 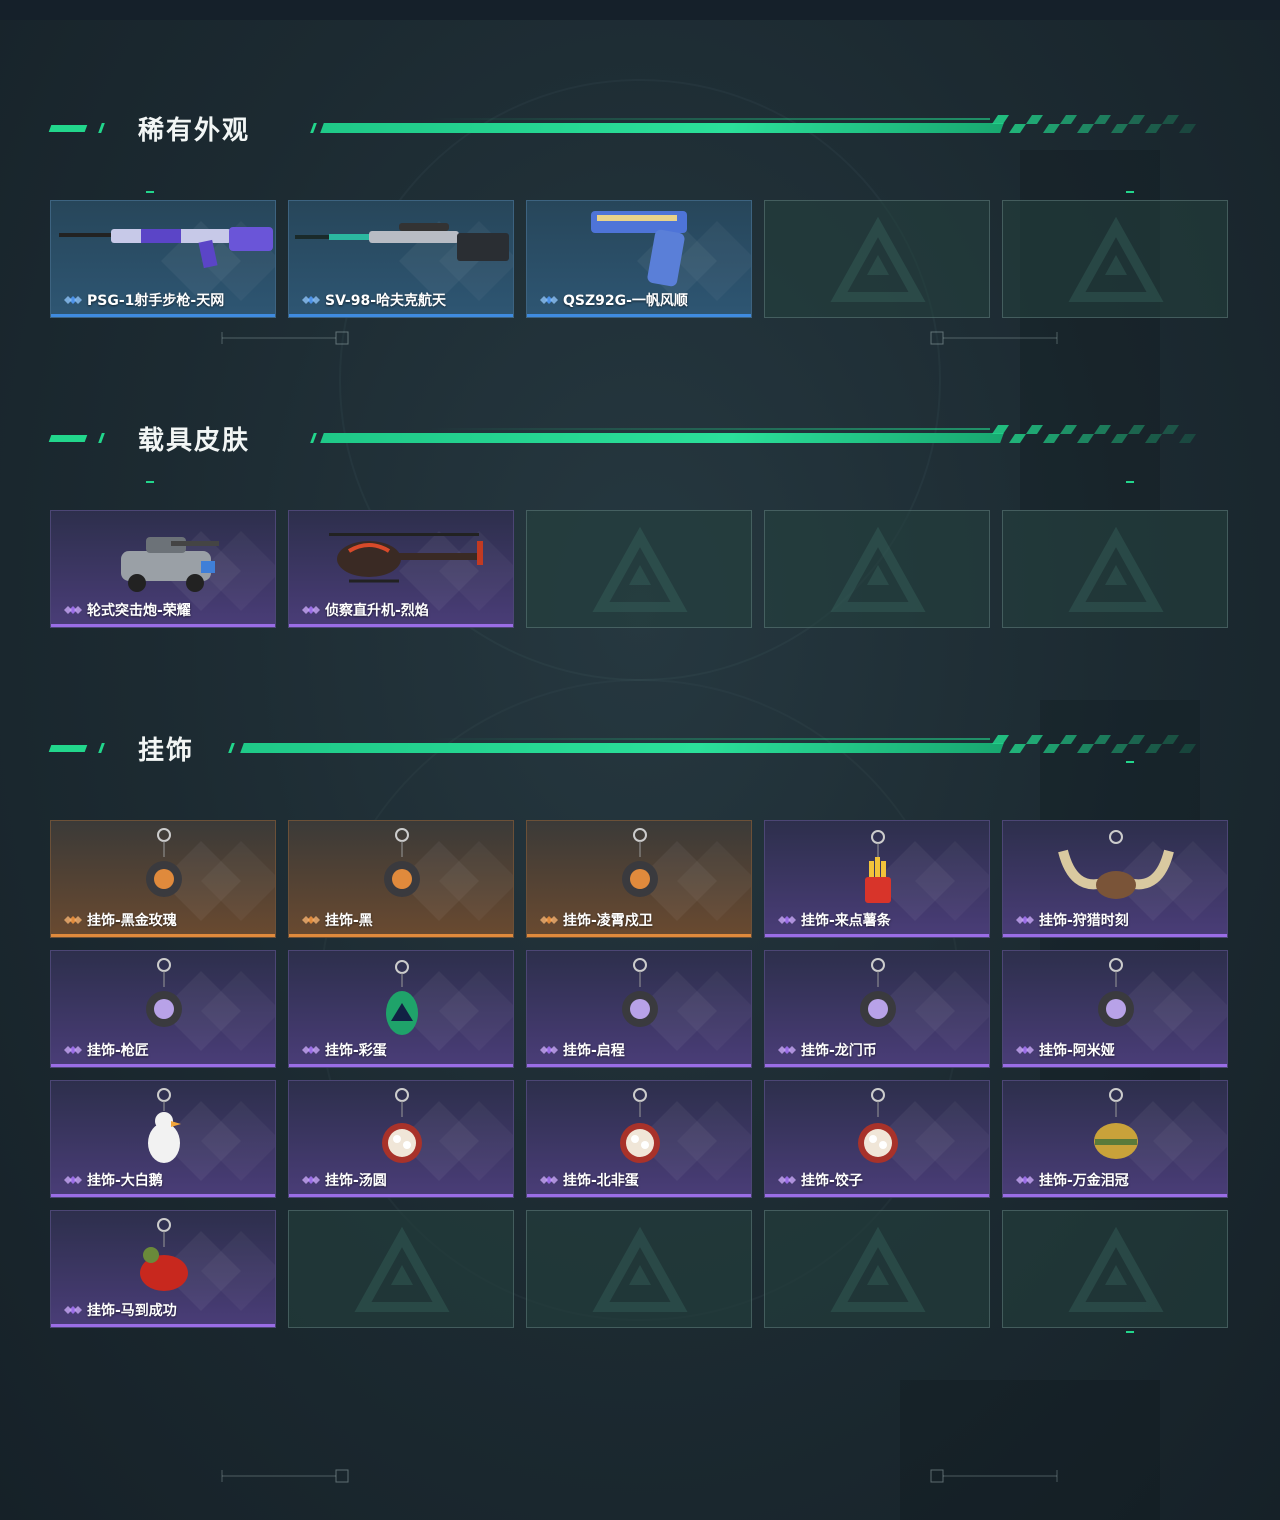 I want to click on item-card: 挂饰-枪匠, so click(x=163, y=1009).